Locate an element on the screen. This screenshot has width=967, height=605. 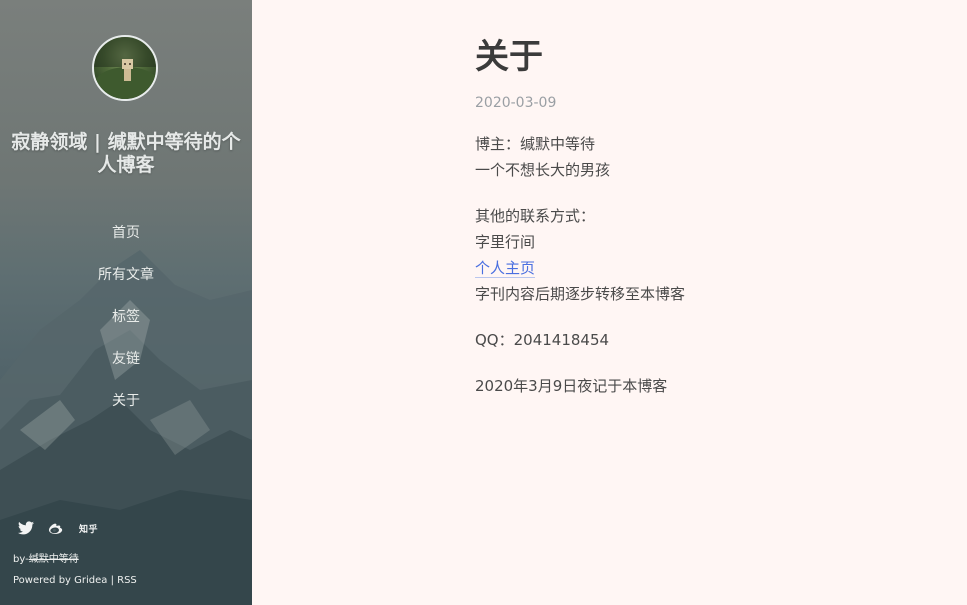
weibo-icon is located at coordinates (56, 528).